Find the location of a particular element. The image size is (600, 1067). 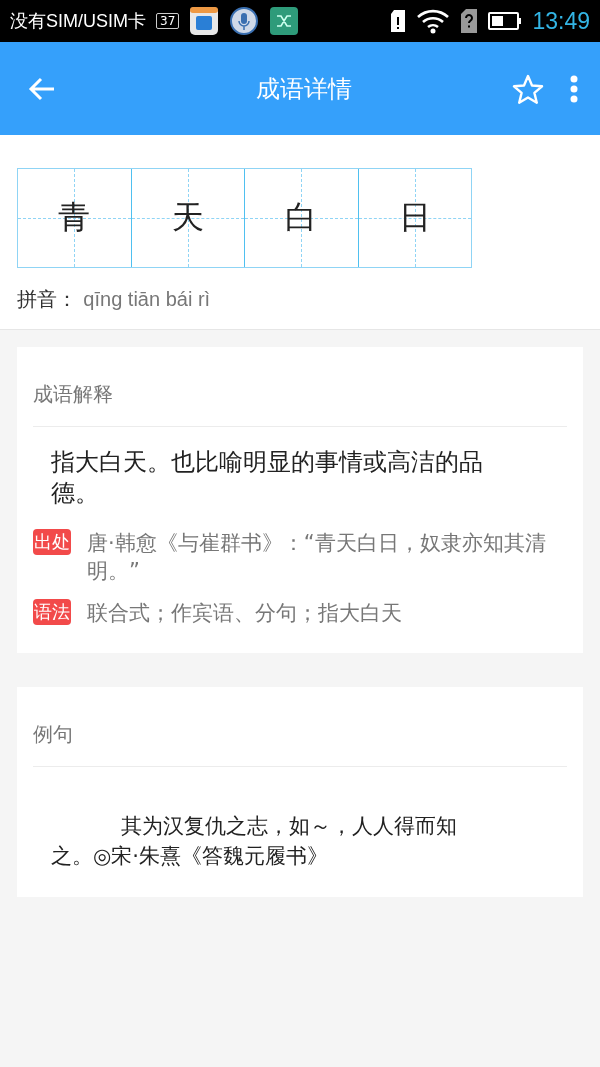

back-arrow-icon is located at coordinates (42, 88).